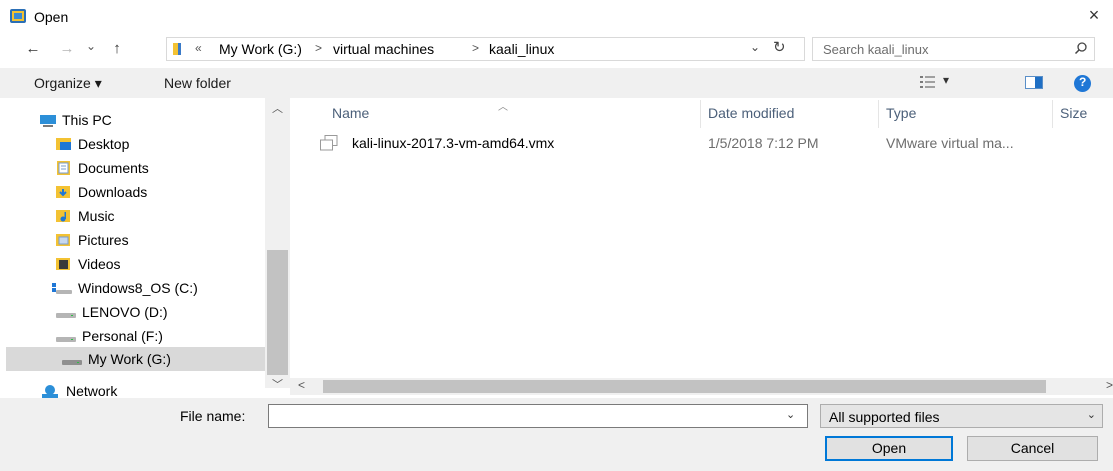 The width and height of the screenshot is (1113, 471). I want to click on scroll-right-arrow-icon: >, so click(1109, 385).